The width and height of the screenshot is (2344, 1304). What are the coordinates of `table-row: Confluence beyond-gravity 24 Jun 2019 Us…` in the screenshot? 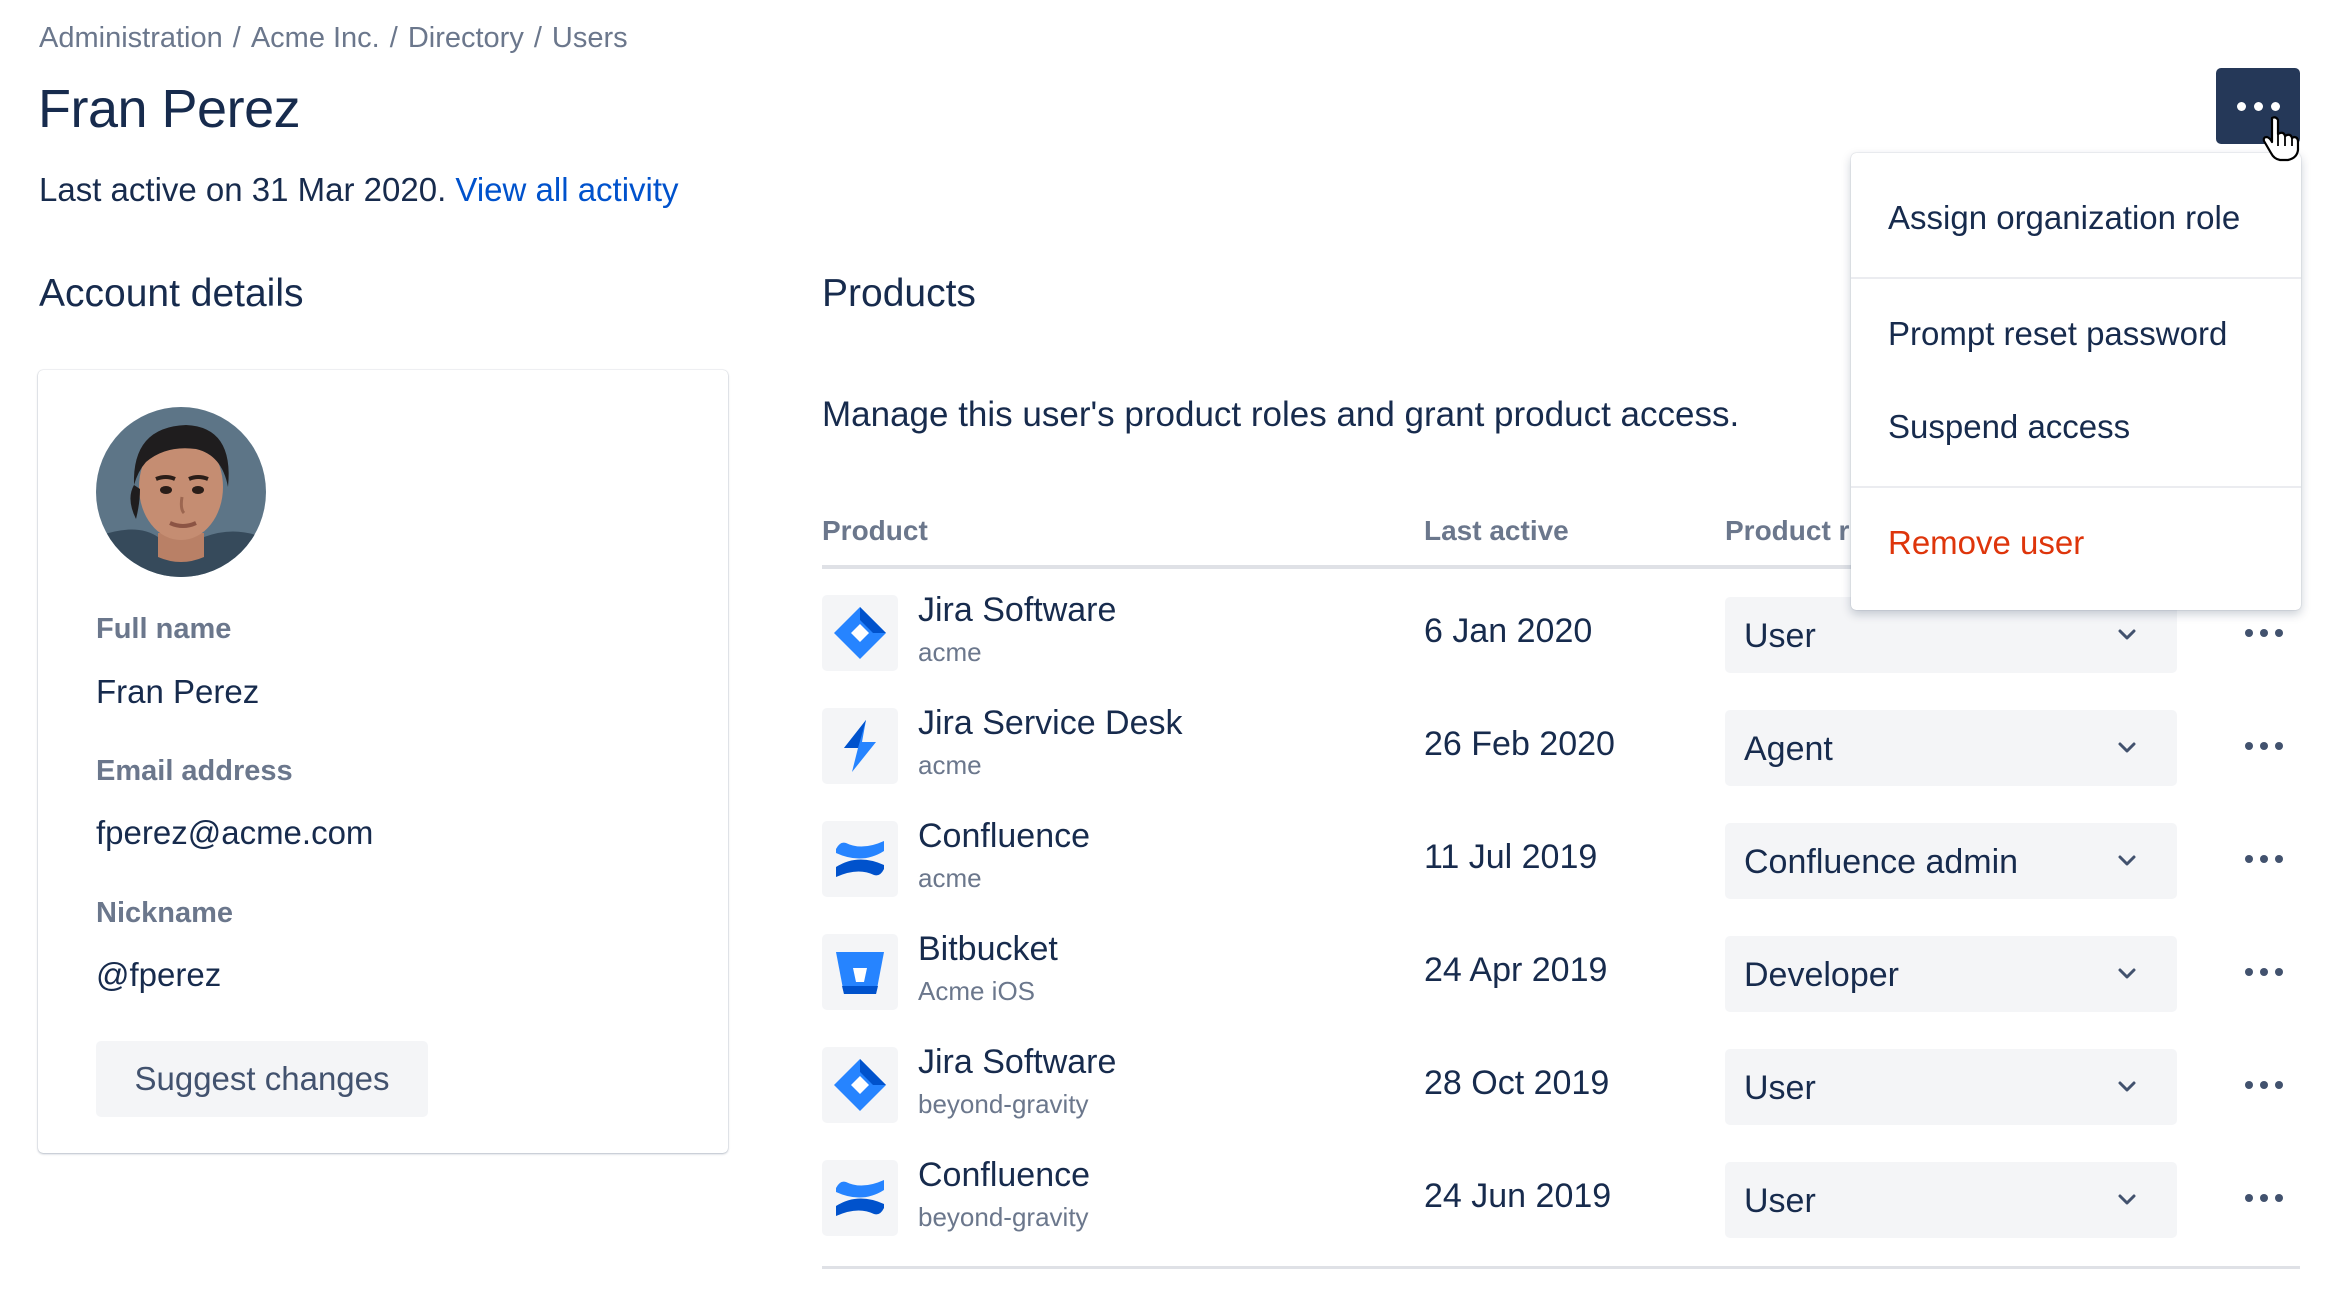 It's located at (1561, 1200).